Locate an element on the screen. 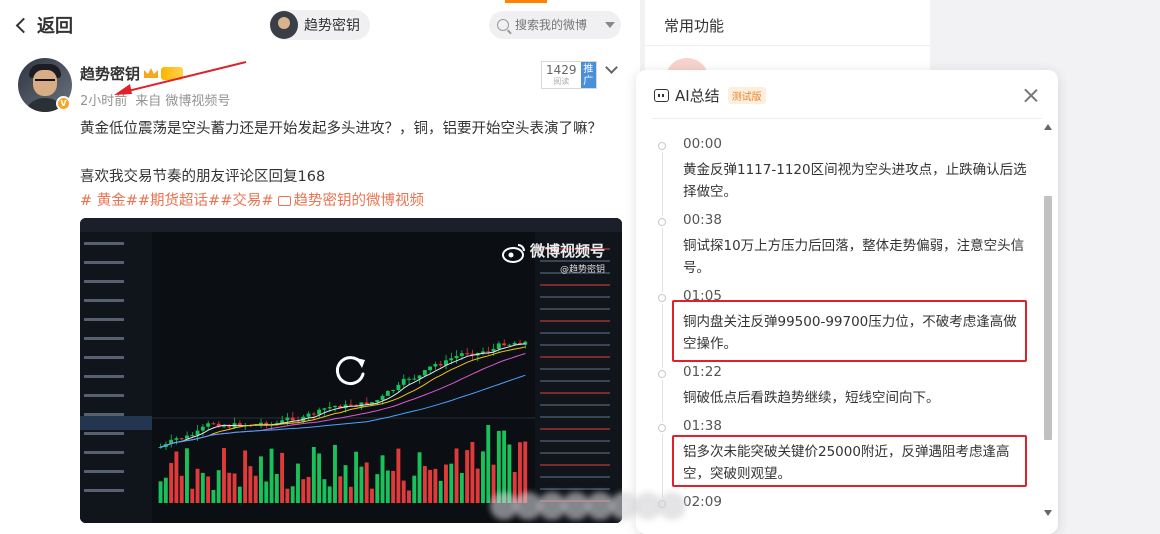 The height and width of the screenshot is (534, 1160). ai-summary-header: AI总结 测试版 is located at coordinates (710, 95).